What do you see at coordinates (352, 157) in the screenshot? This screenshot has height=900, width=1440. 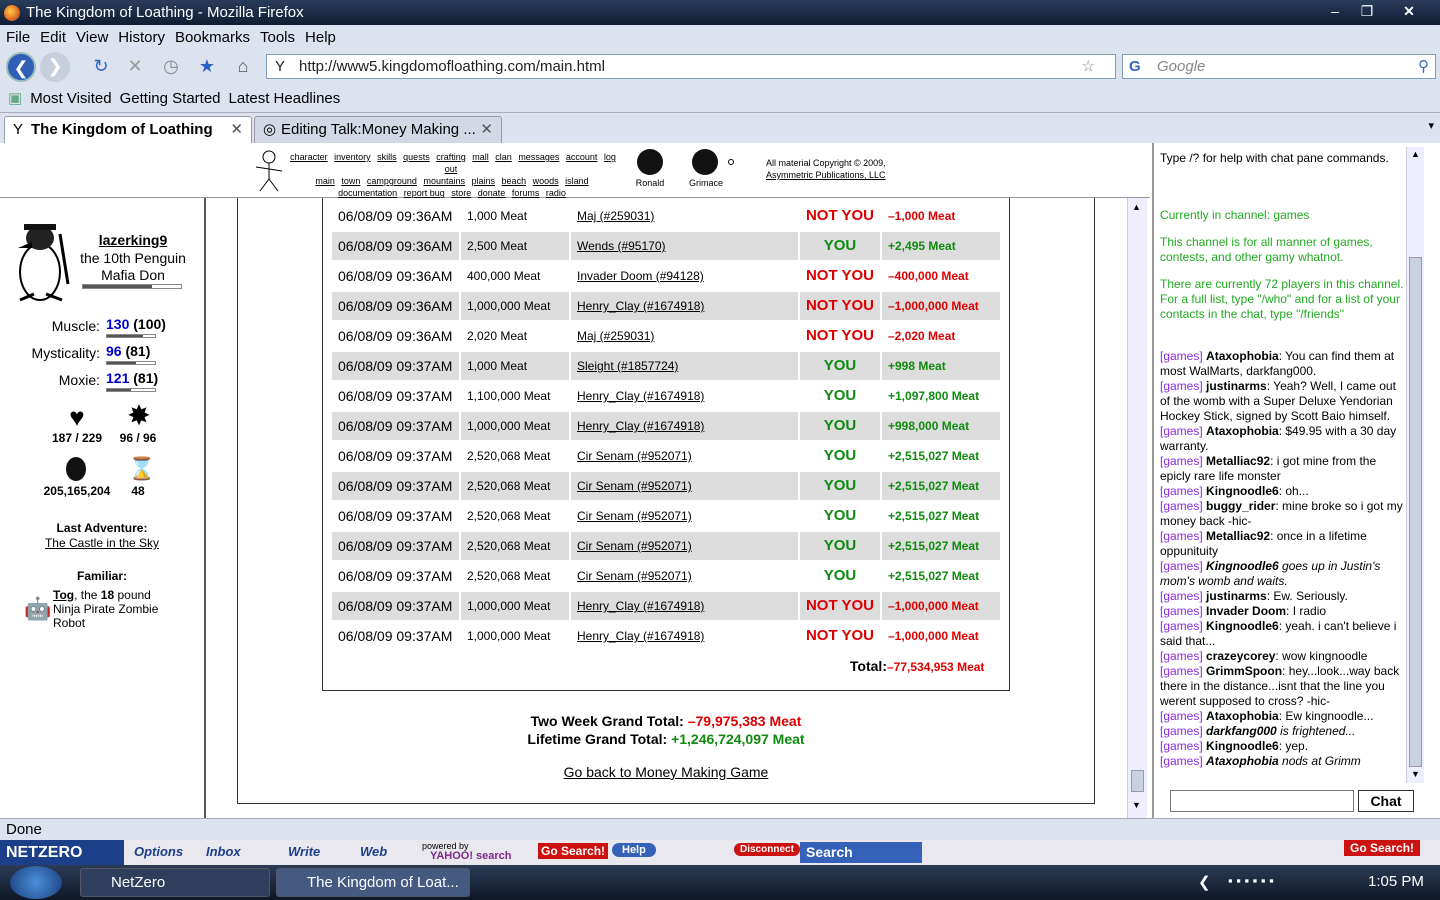 I see `top-link-inventory: inventory` at bounding box center [352, 157].